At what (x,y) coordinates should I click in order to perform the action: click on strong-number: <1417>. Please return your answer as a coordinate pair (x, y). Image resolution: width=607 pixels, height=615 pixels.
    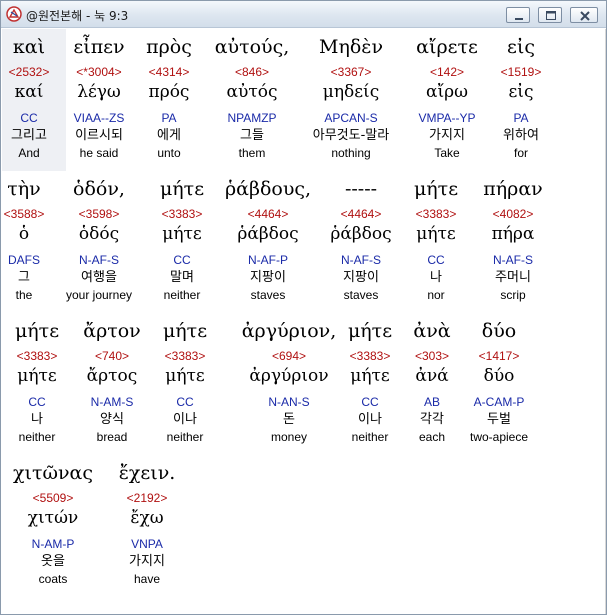
    Looking at the image, I should click on (499, 357).